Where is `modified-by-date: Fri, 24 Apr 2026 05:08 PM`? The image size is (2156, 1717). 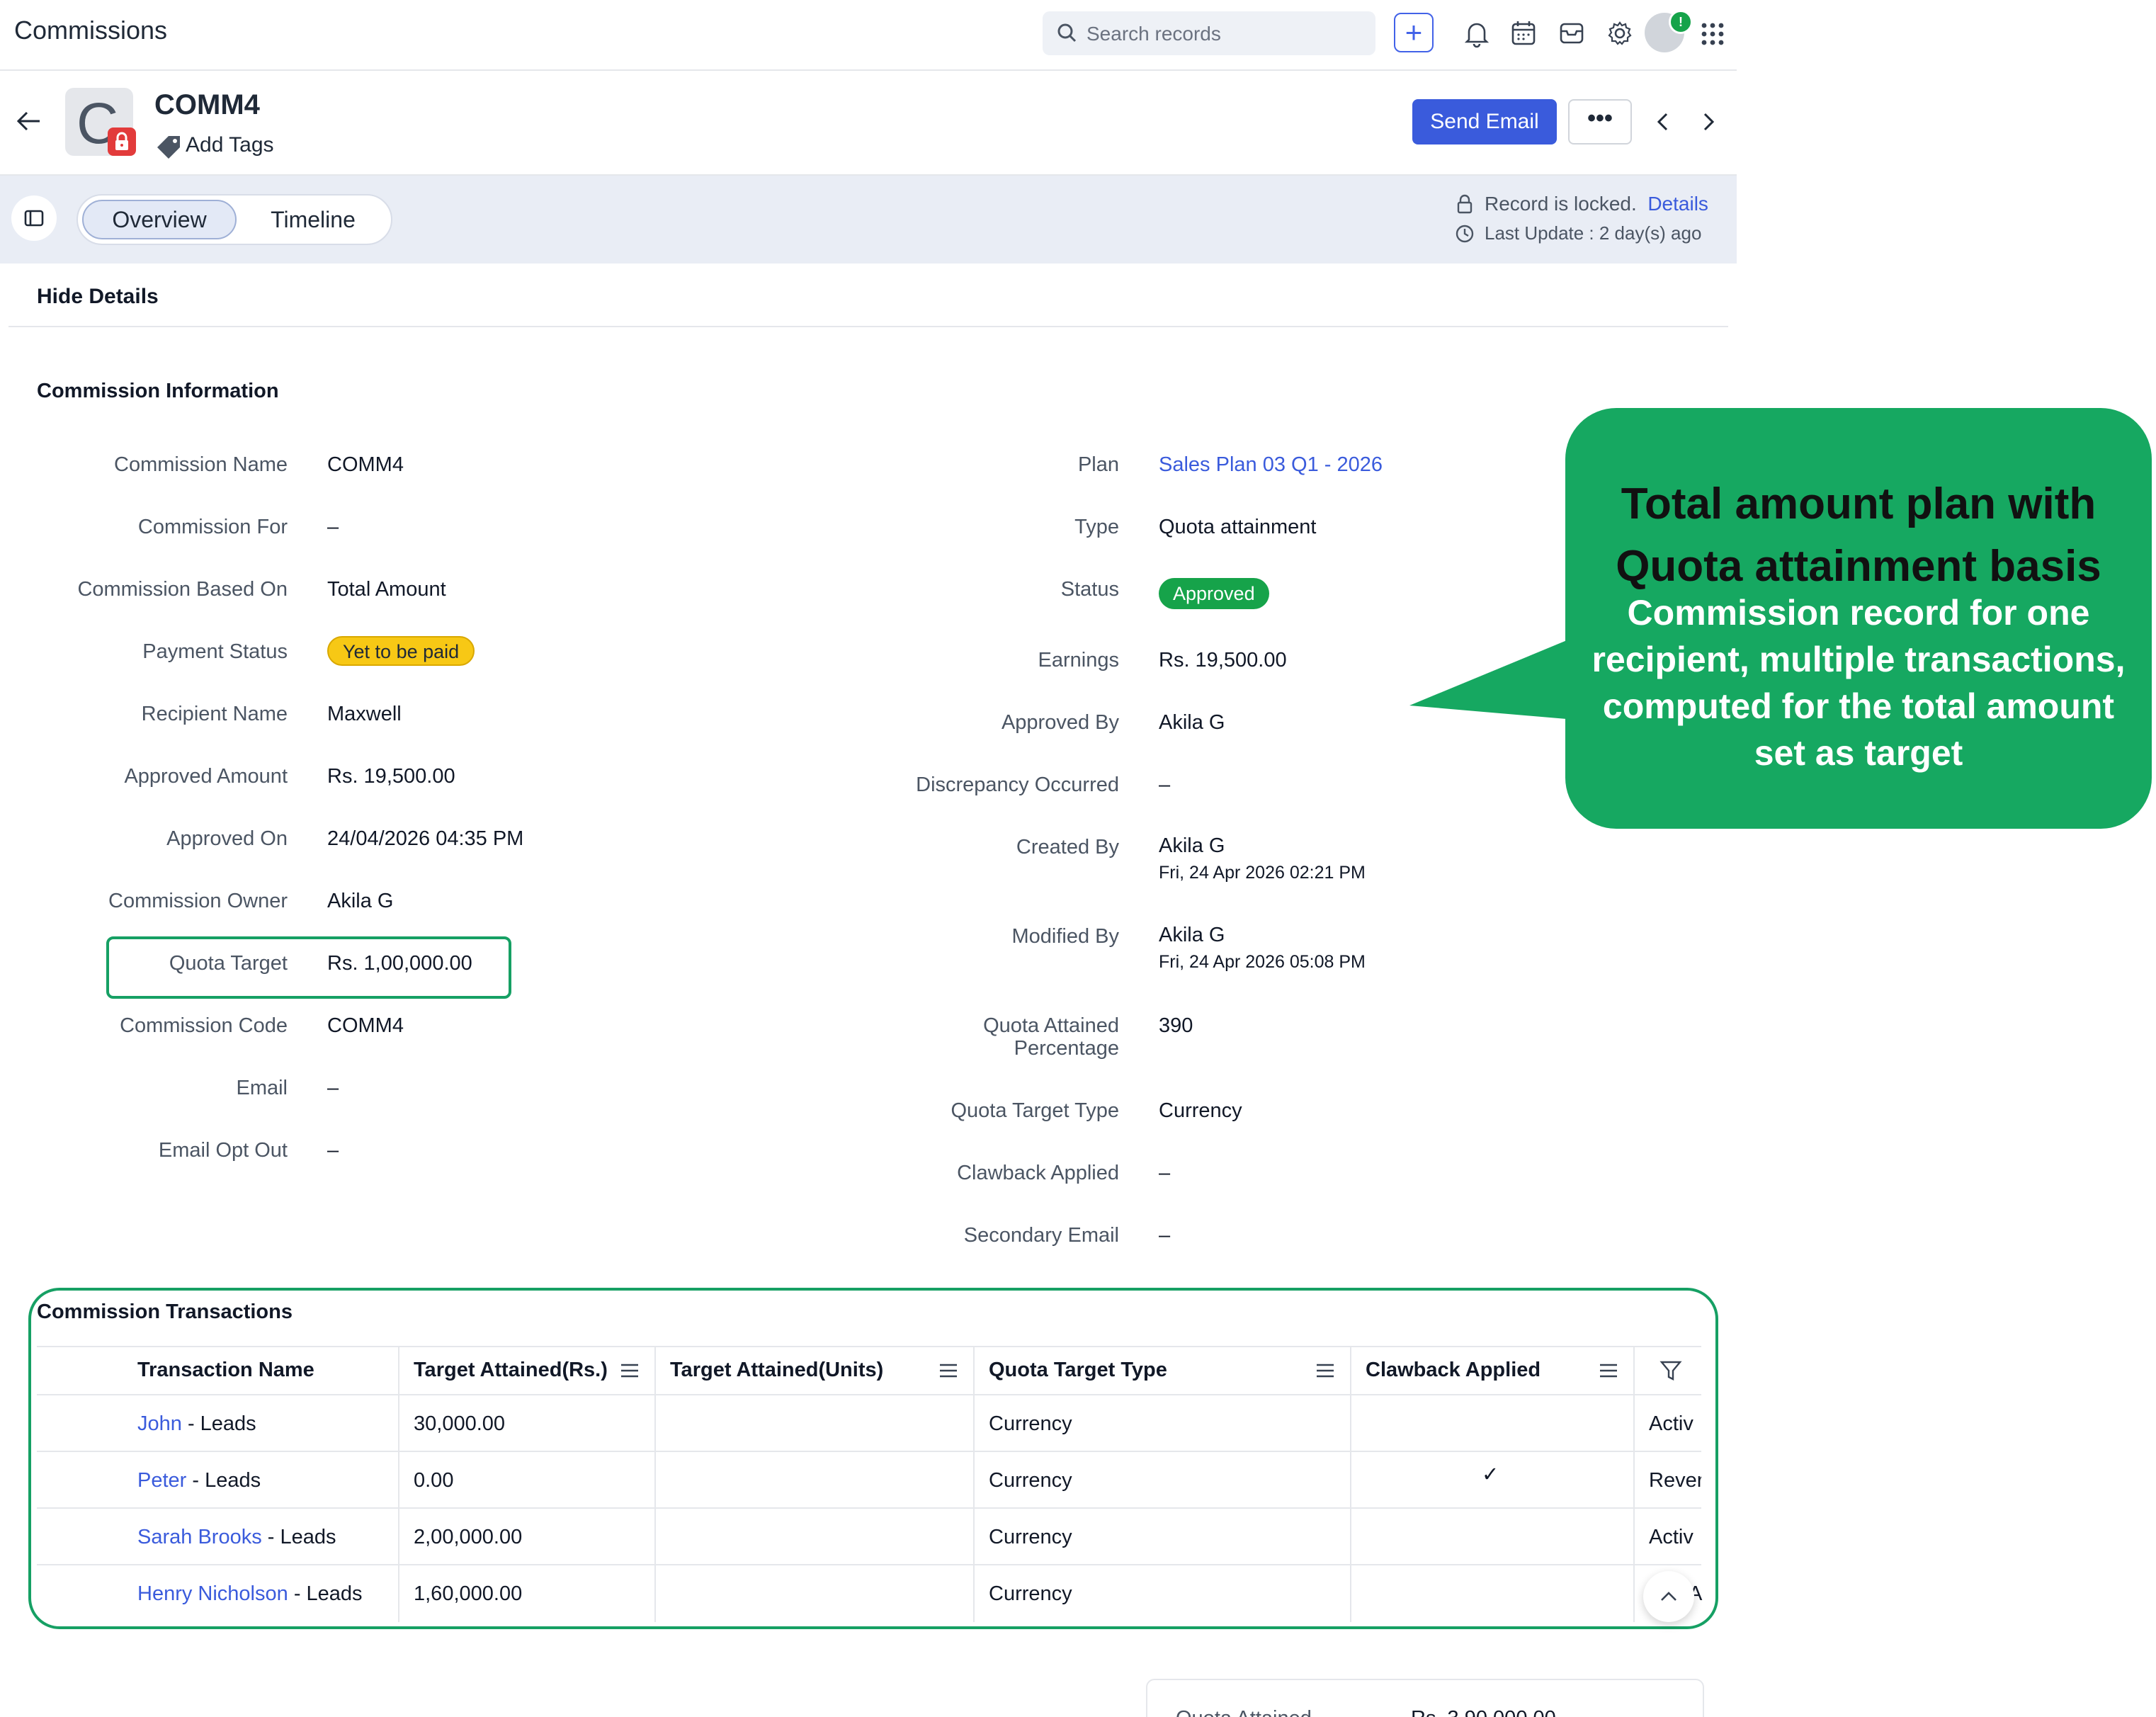 modified-by-date: Fri, 24 Apr 2026 05:08 PM is located at coordinates (1262, 962).